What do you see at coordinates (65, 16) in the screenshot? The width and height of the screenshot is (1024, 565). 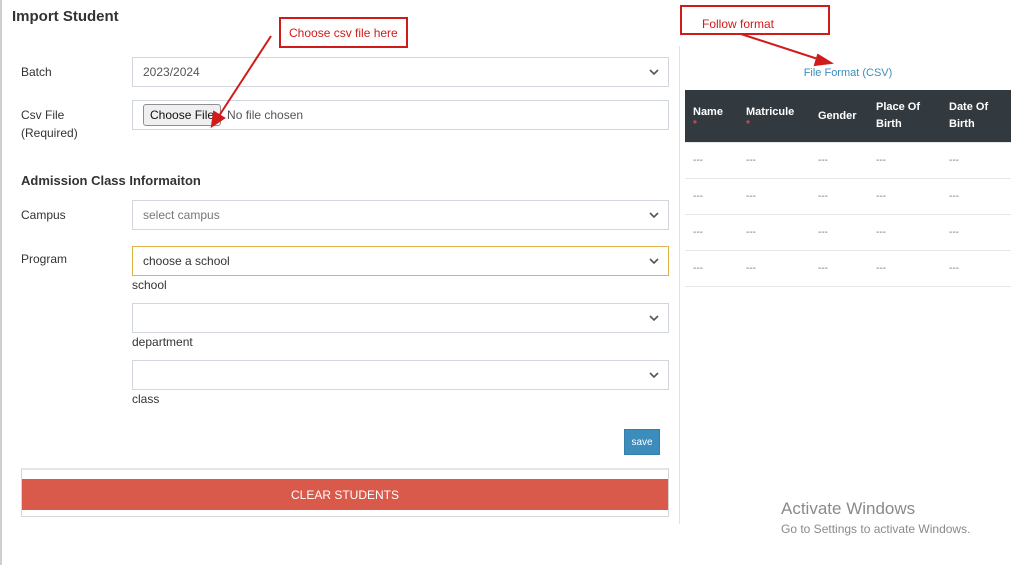 I see `page-title: Import Student` at bounding box center [65, 16].